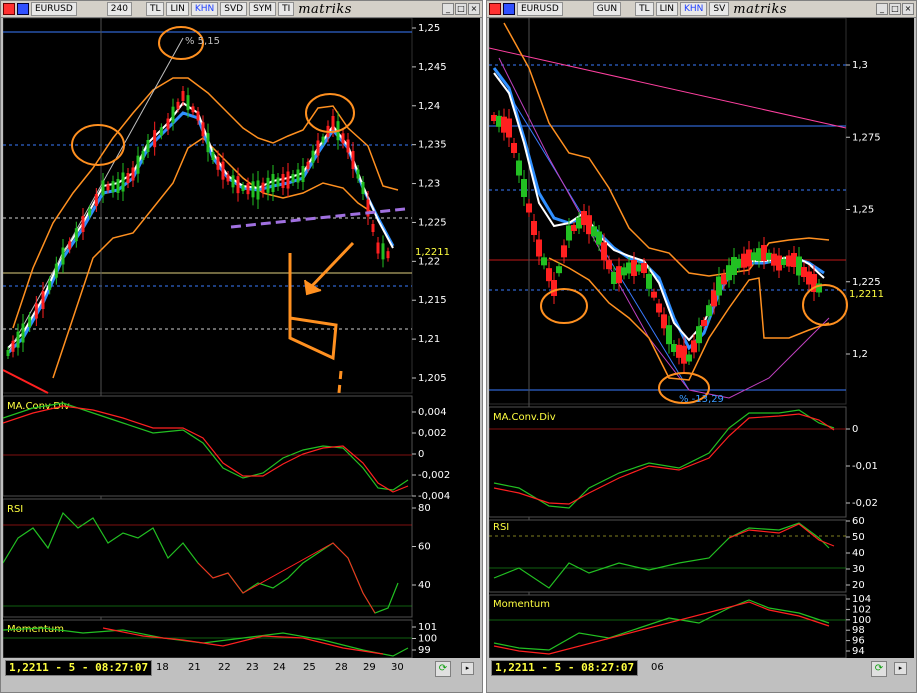 The height and width of the screenshot is (693, 917). Describe the element at coordinates (252, 667) in the screenshot. I see `date-label: 23` at that location.